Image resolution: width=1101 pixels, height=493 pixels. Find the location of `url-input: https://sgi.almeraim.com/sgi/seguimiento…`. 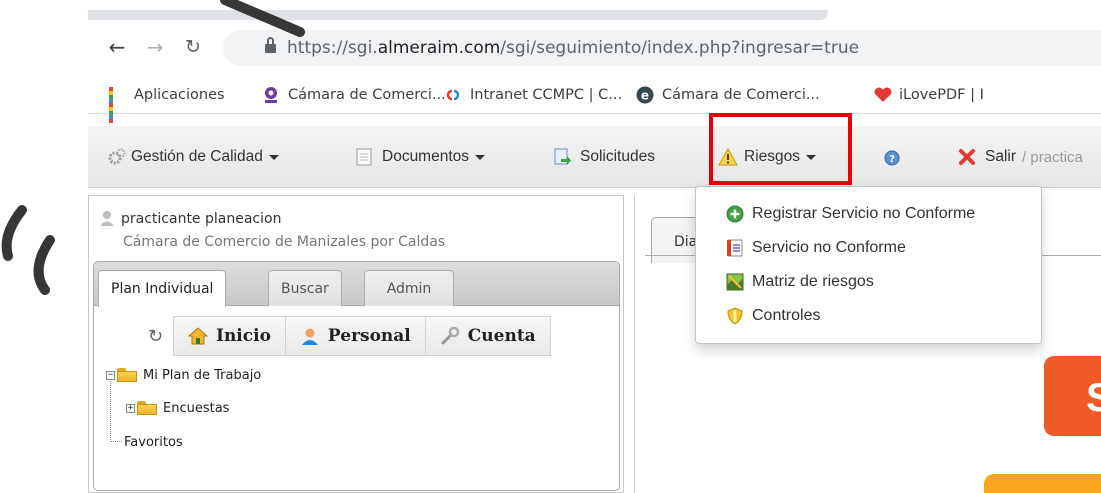

url-input: https://sgi.almeraim.com/sgi/seguimiento… is located at coordinates (662, 48).